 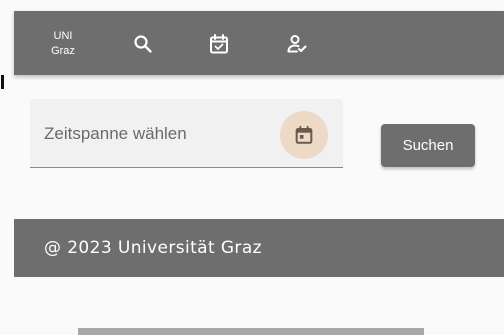 I want to click on copyright-text: @ 2023 Universität Graz, so click(x=153, y=248).